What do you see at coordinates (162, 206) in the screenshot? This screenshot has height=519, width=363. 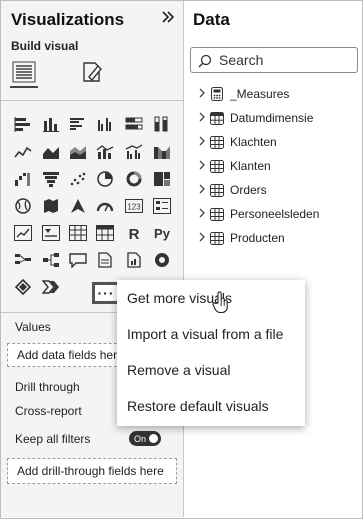 I see `multi-row-card-icon` at bounding box center [162, 206].